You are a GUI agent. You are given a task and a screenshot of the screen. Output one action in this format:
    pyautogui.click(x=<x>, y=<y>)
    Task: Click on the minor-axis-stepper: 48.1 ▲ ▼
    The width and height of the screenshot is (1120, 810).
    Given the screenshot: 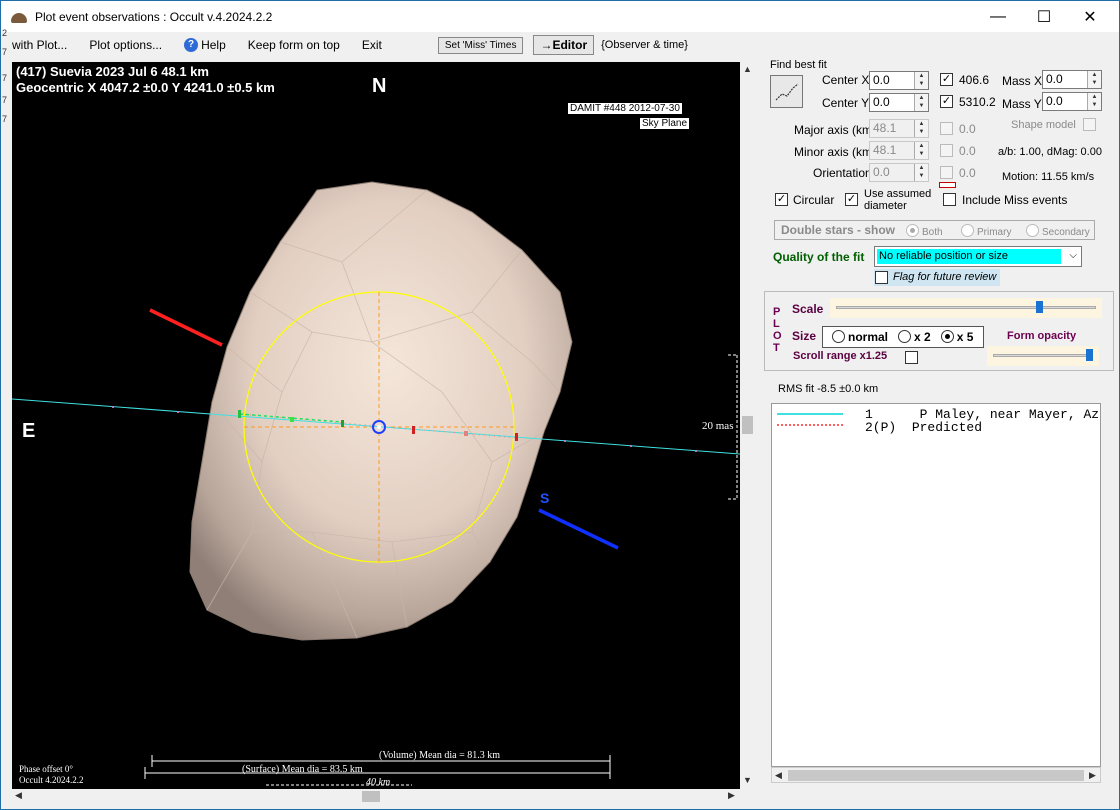 What is the action you would take?
    pyautogui.click(x=899, y=150)
    